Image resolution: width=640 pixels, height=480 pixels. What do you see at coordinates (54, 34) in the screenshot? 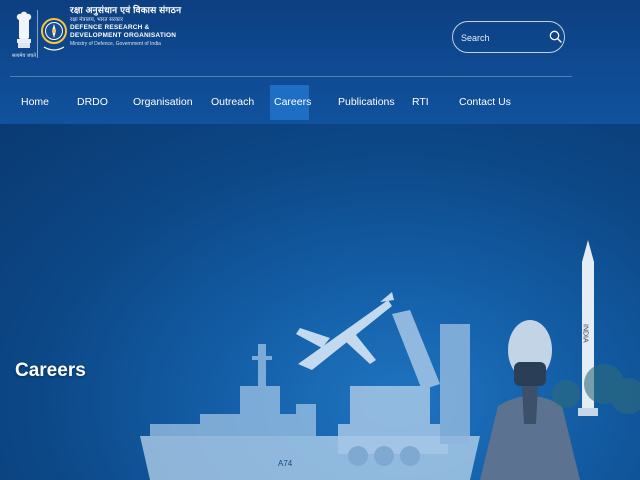
I see `drdo-logo-icon` at bounding box center [54, 34].